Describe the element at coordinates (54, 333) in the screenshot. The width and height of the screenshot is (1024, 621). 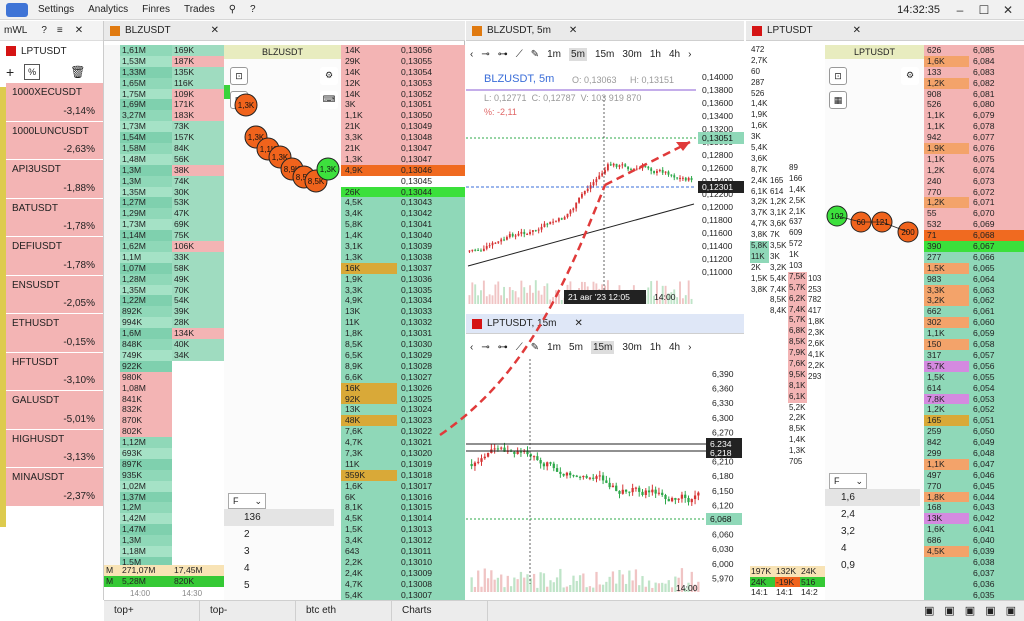
I see `watchlist-item: ETHUSDT -0,15%` at that location.